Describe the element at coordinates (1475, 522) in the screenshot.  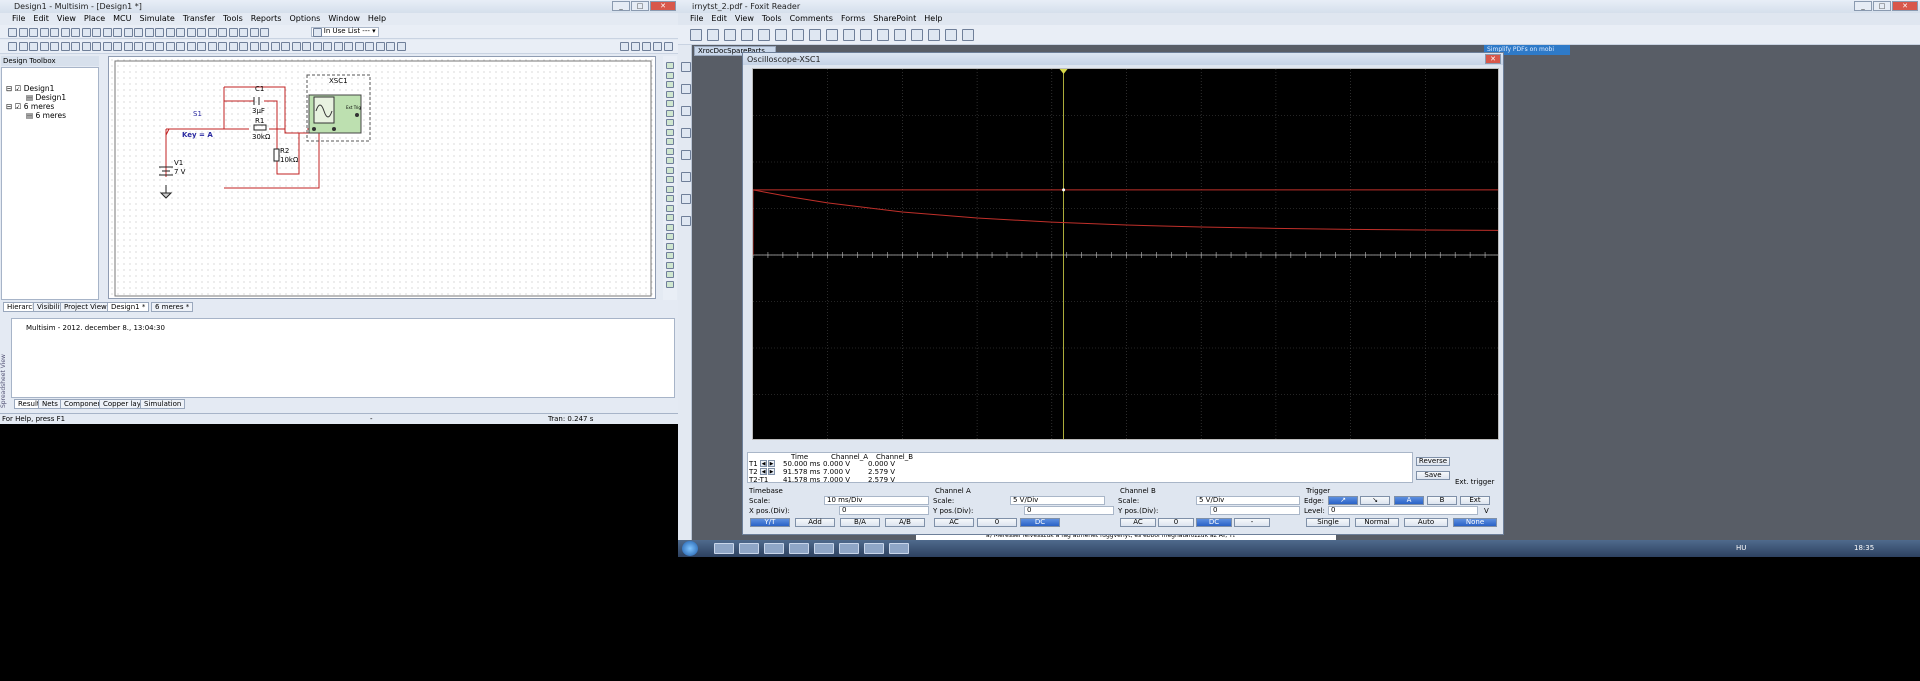
I see `trigger-mode-none-button: None` at that location.